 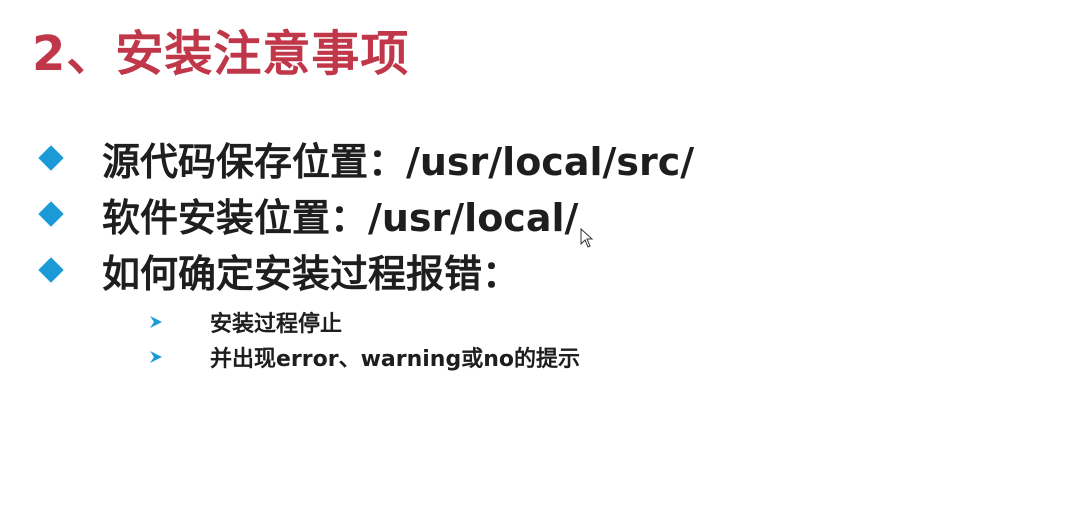 What do you see at coordinates (364, 321) in the screenshot?
I see `sub-bullet-item: 安装过程停止` at bounding box center [364, 321].